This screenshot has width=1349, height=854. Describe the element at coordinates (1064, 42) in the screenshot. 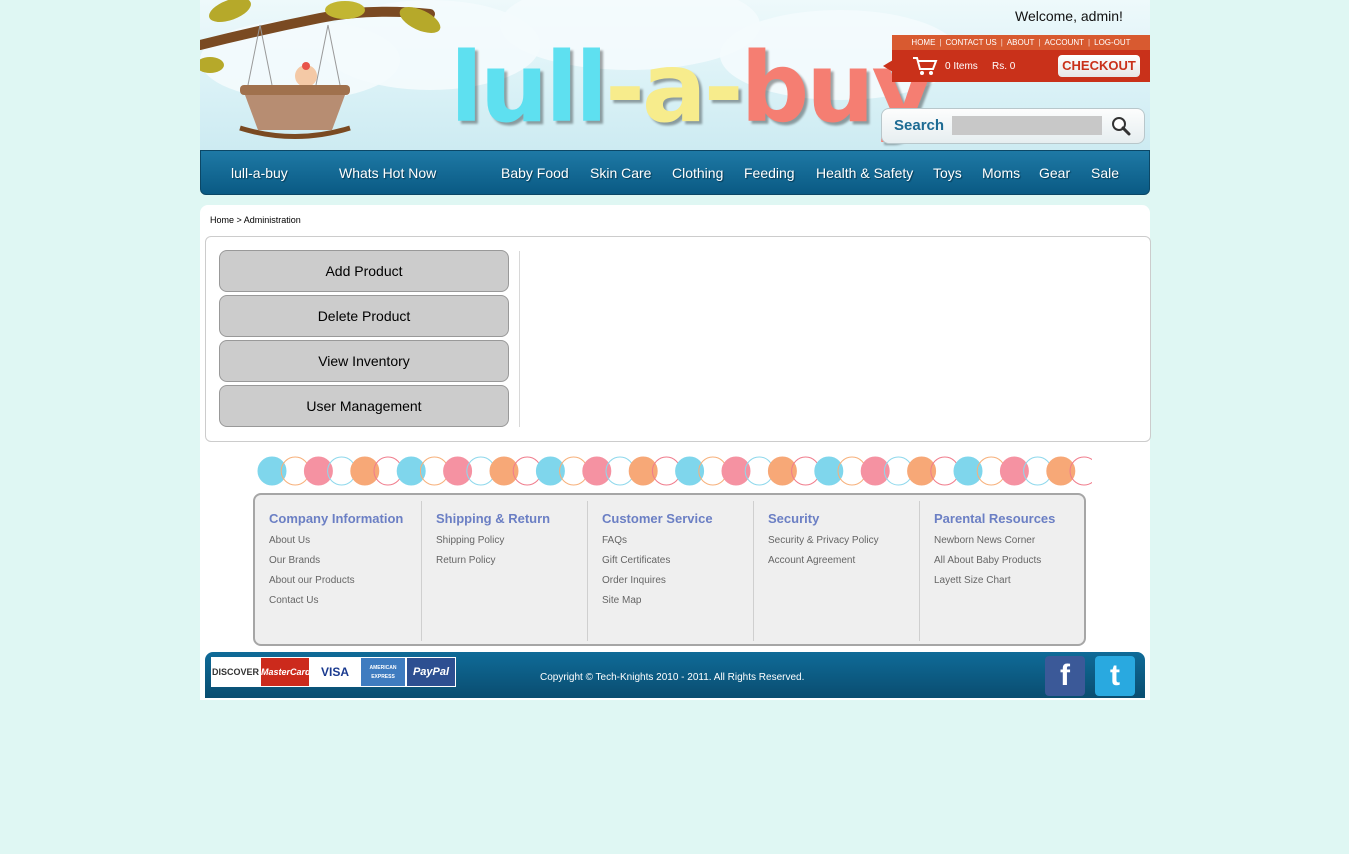

I see `top-link-account: ACCOUNT` at that location.